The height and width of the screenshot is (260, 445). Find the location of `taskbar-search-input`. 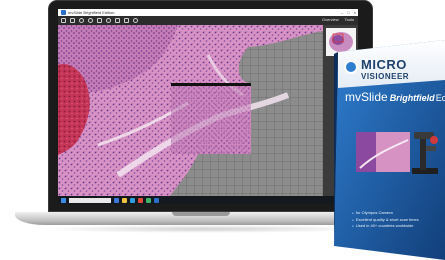

taskbar-search-input is located at coordinates (90, 200).